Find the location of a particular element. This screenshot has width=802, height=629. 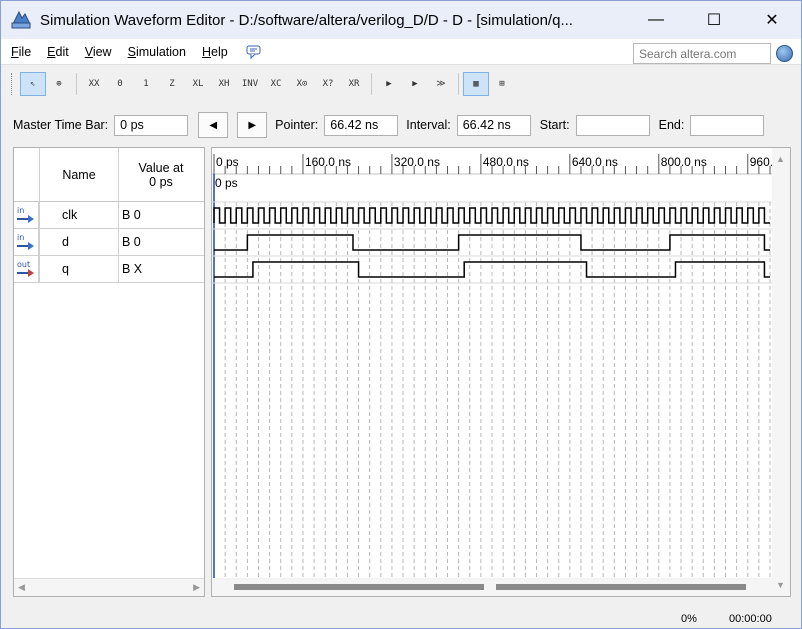

signal-row-q: out q B X is located at coordinates (109, 269).